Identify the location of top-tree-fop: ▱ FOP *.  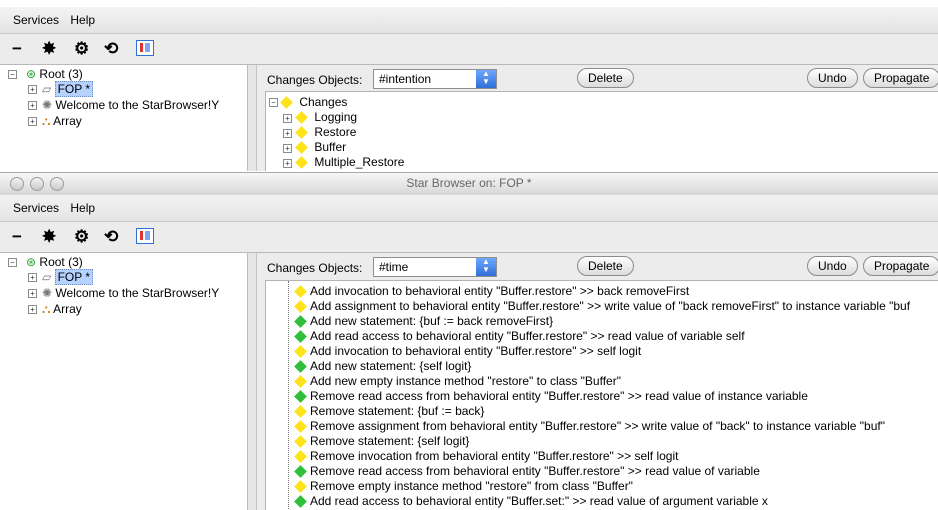
(68, 89).